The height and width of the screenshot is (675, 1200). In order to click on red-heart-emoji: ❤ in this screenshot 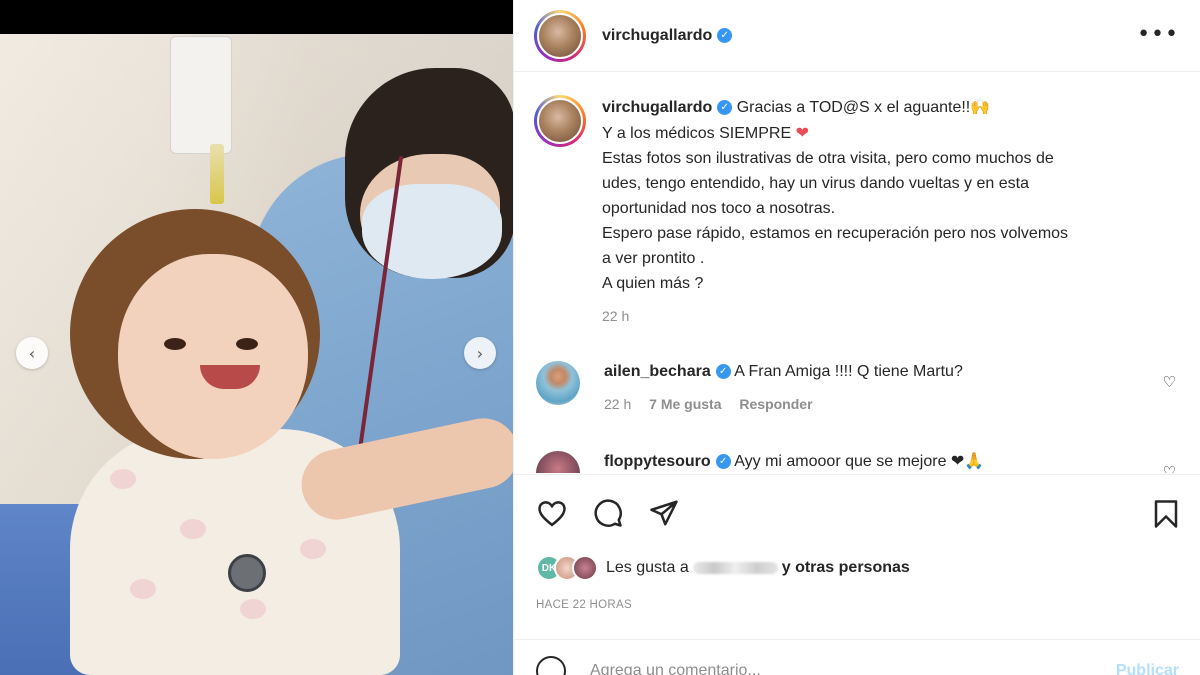, I will do `click(802, 132)`.